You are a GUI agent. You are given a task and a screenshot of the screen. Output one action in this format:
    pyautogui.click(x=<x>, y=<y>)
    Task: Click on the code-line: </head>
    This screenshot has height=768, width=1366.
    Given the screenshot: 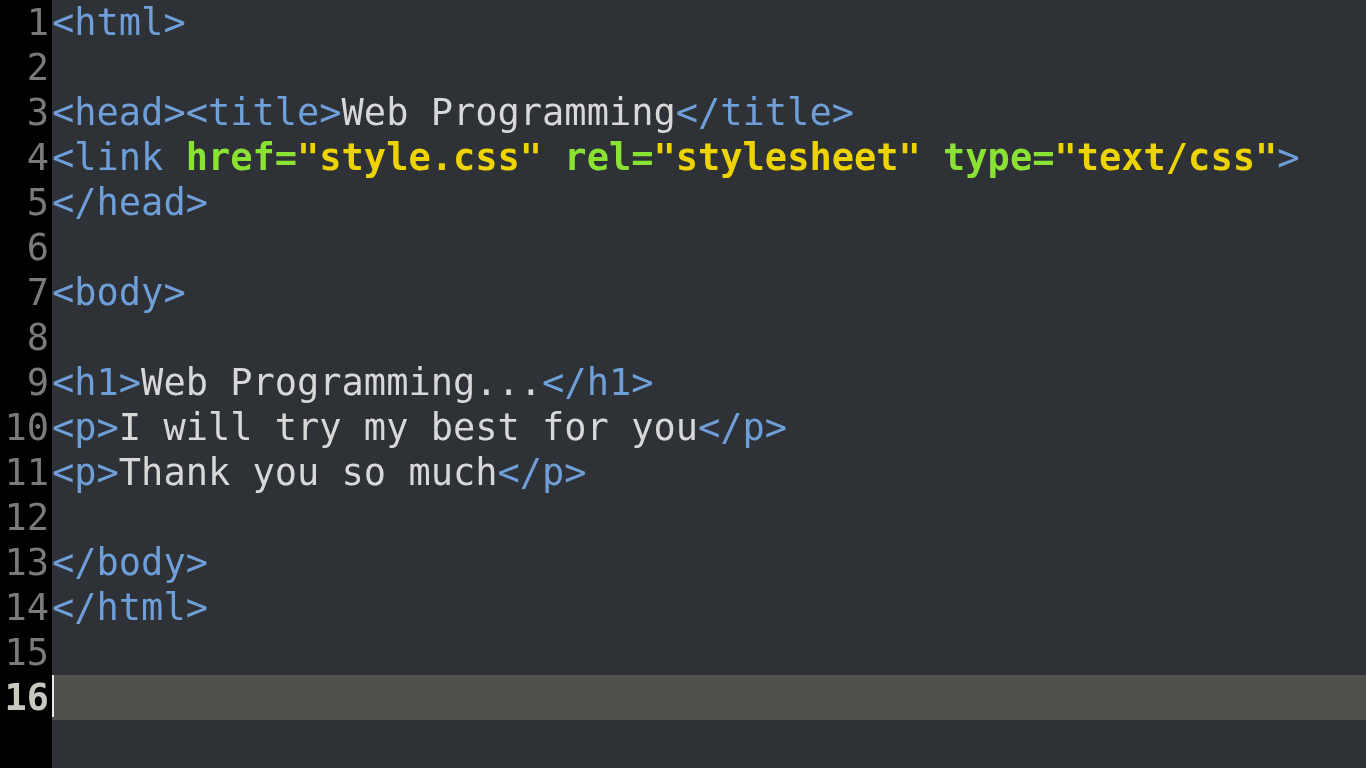 What is the action you would take?
    pyautogui.click(x=130, y=202)
    